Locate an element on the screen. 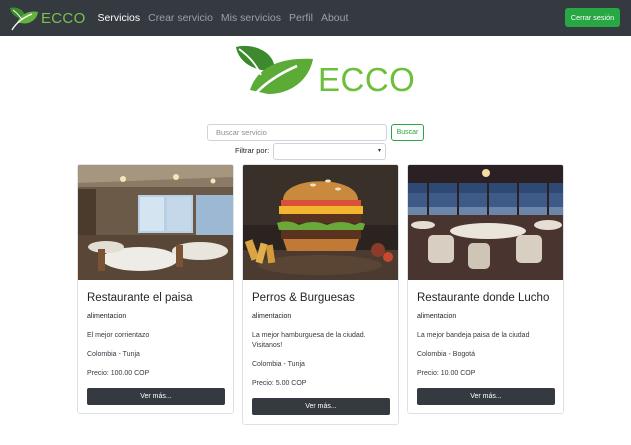 This screenshot has height=445, width=631. restaurant-interior-image is located at coordinates (155, 222).